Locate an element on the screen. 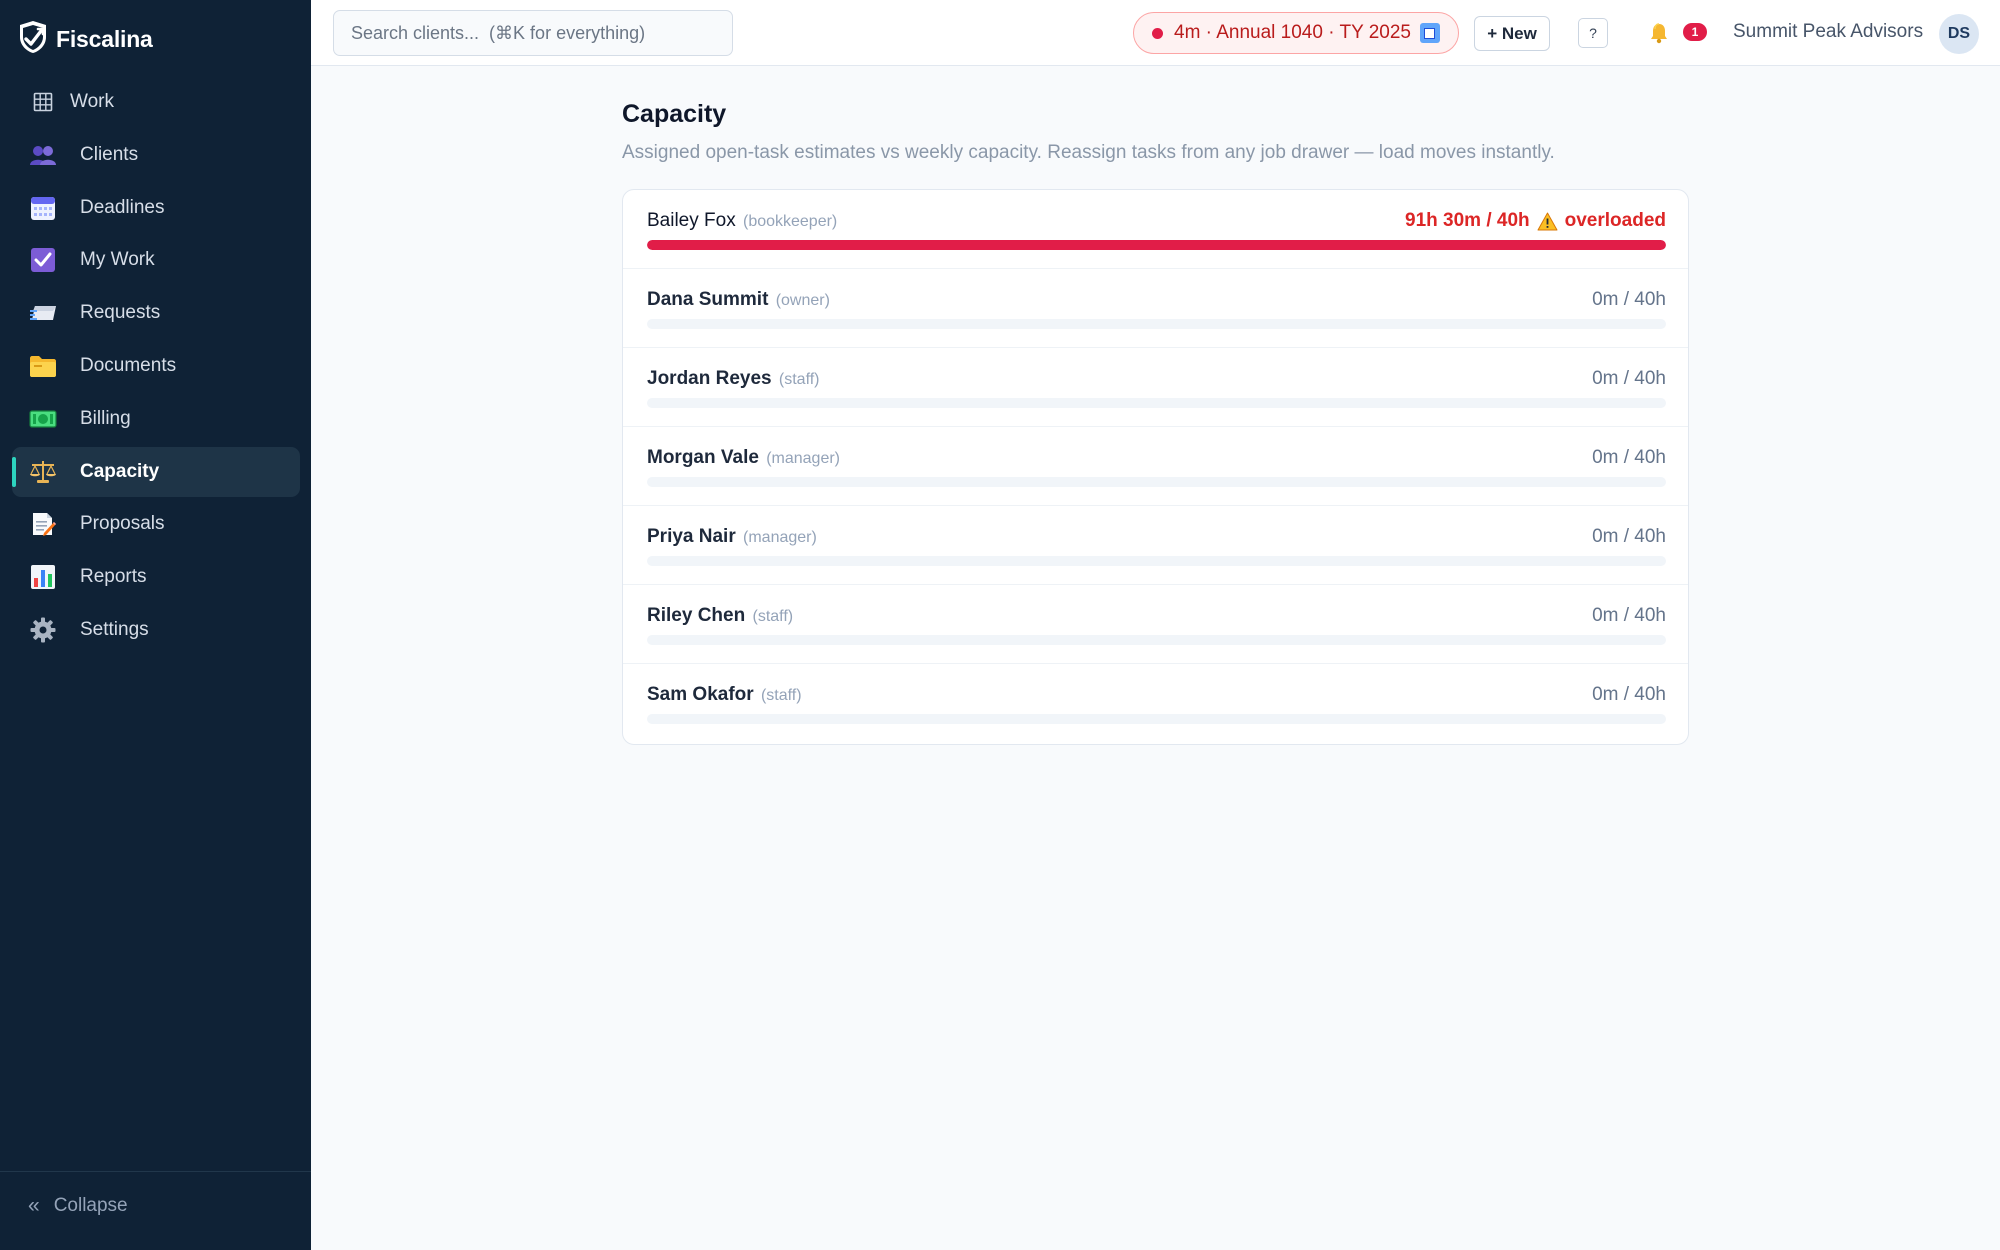  double-chevron-left-icon: « is located at coordinates (34, 1205).